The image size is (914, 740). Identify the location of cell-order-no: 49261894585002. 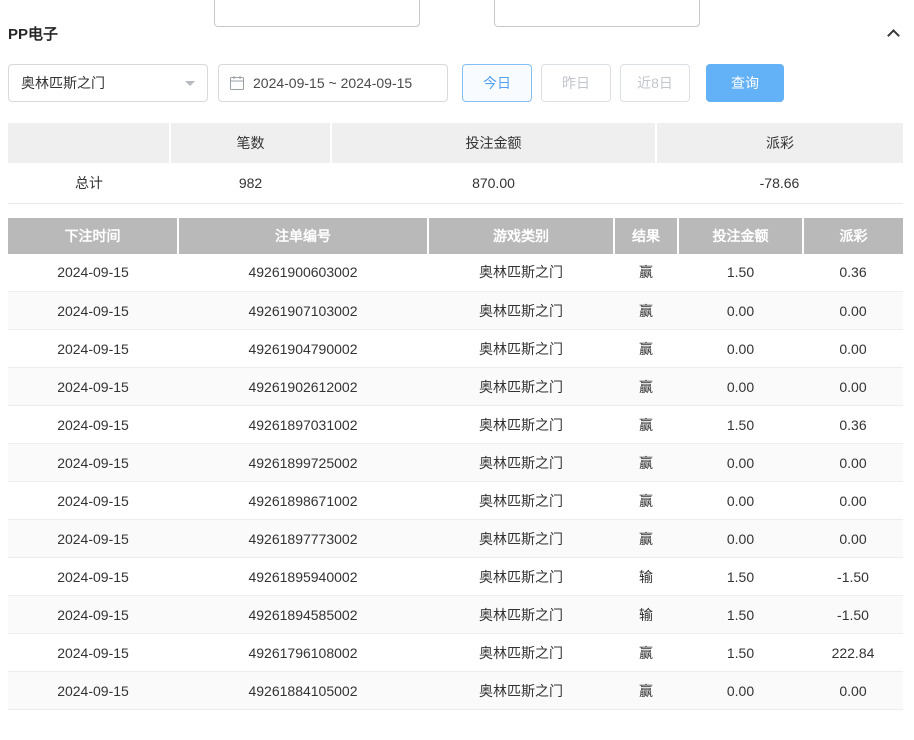
(303, 614).